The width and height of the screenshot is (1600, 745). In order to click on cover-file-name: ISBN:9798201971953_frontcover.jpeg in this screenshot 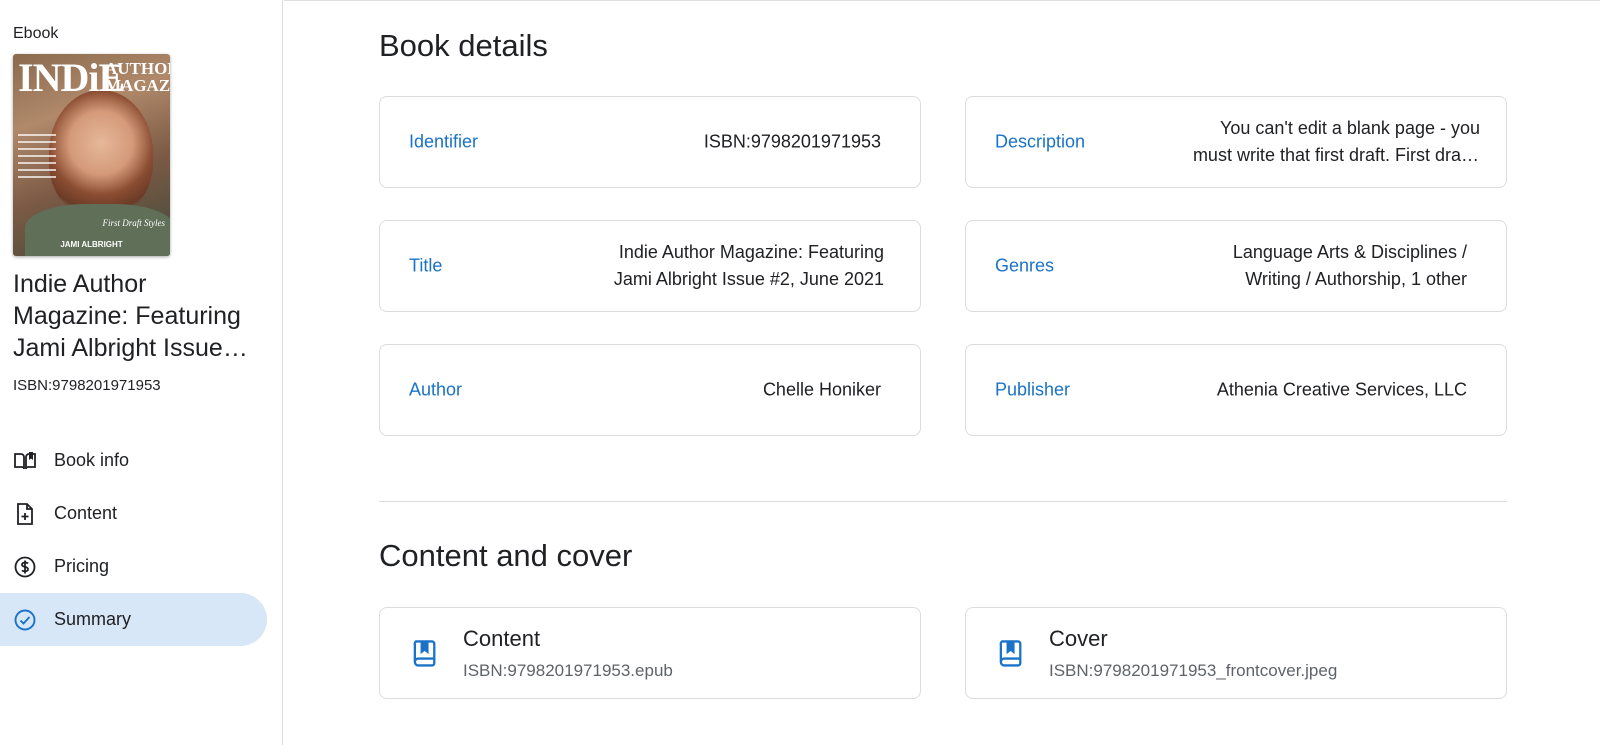, I will do `click(1193, 670)`.